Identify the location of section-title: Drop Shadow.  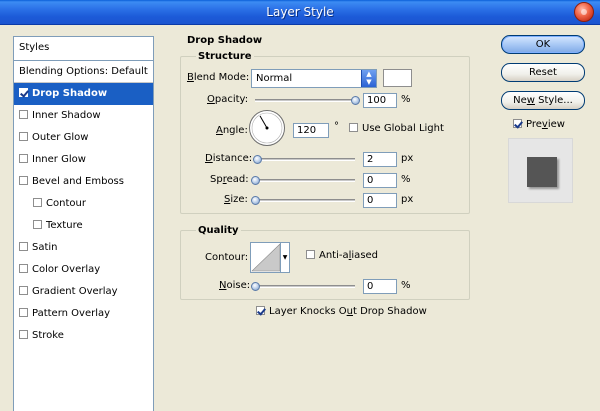
(225, 40).